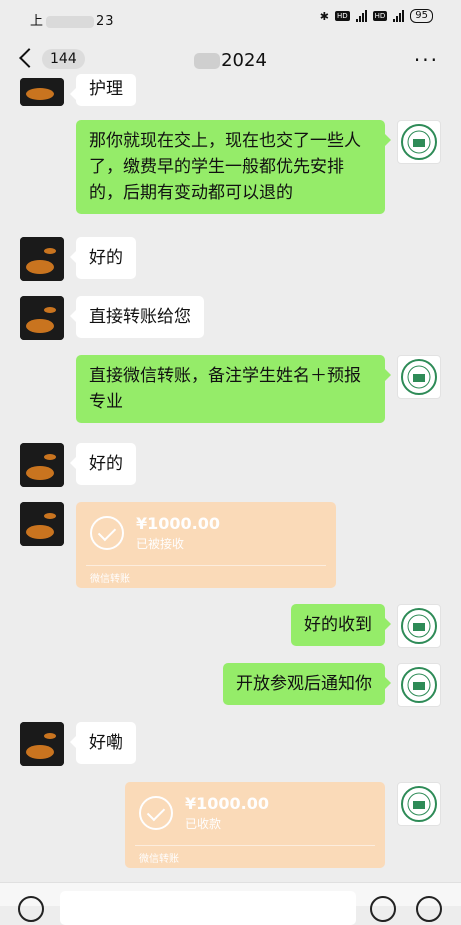 This screenshot has height=925, width=461. I want to click on bluetooth-icon: ✱, so click(324, 16).